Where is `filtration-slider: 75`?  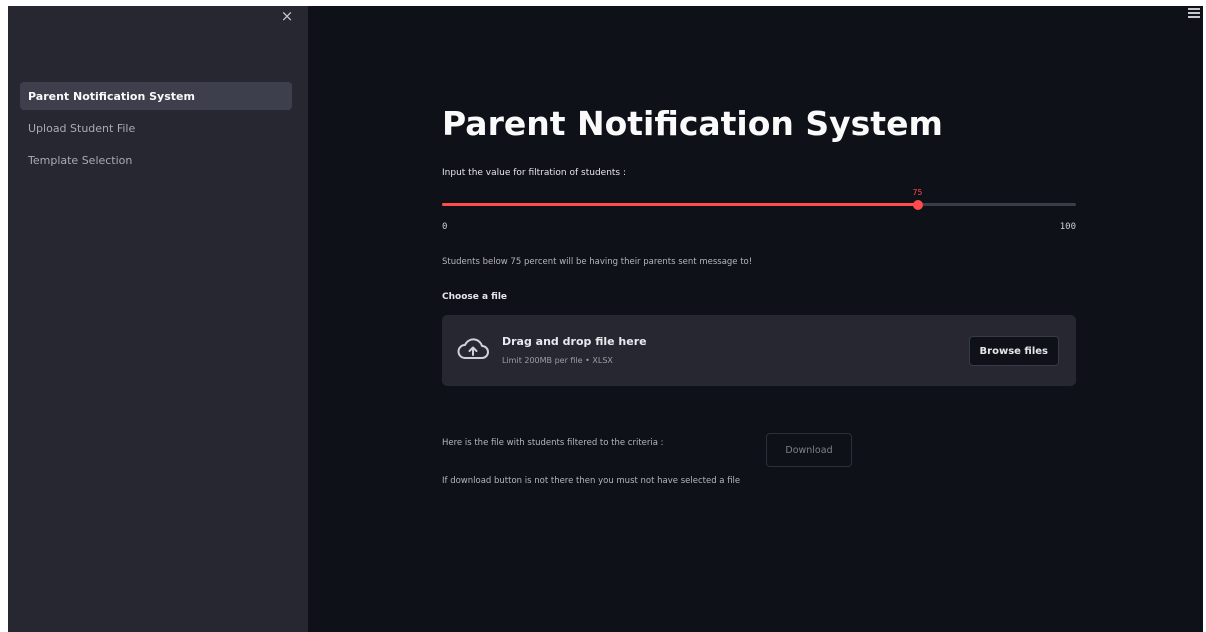 filtration-slider: 75 is located at coordinates (759, 202).